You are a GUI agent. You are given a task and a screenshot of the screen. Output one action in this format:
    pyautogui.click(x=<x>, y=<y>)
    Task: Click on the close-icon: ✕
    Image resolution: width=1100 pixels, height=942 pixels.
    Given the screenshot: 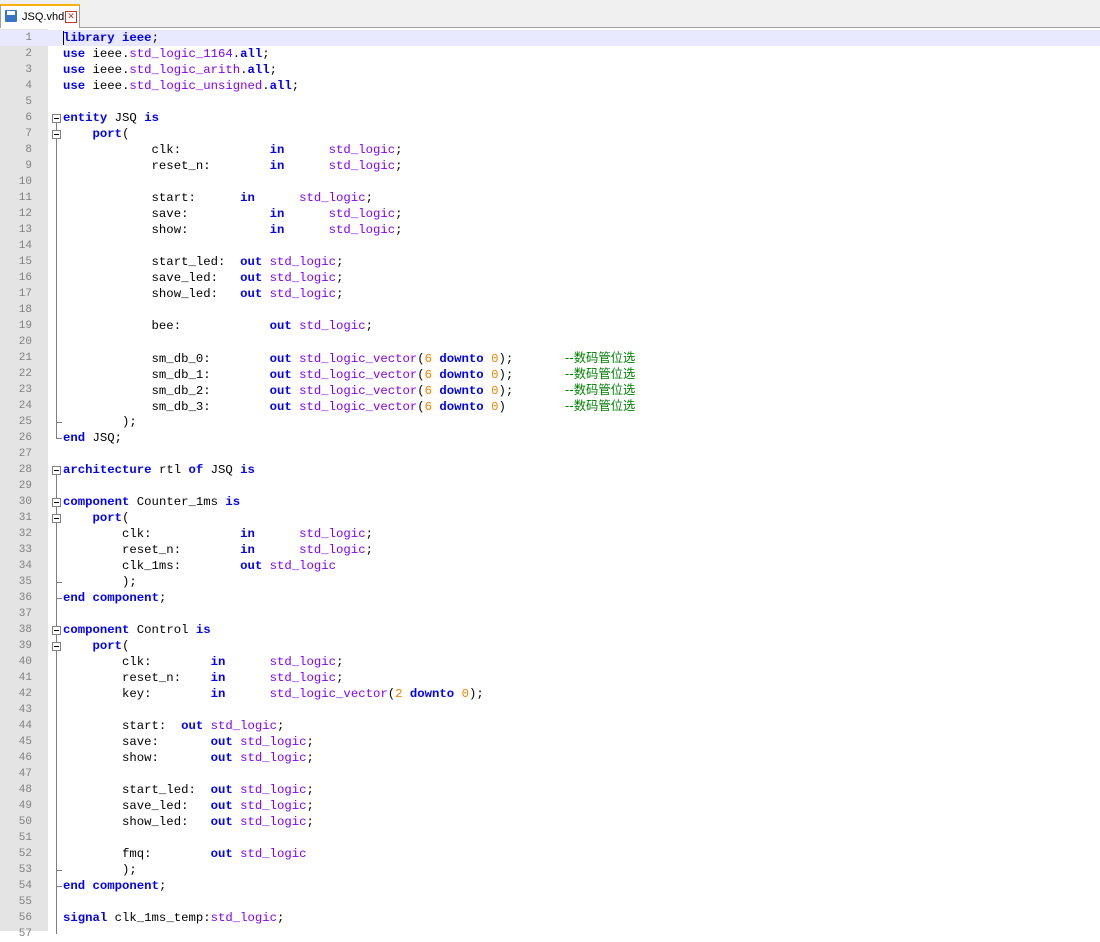 What is the action you would take?
    pyautogui.click(x=71, y=17)
    